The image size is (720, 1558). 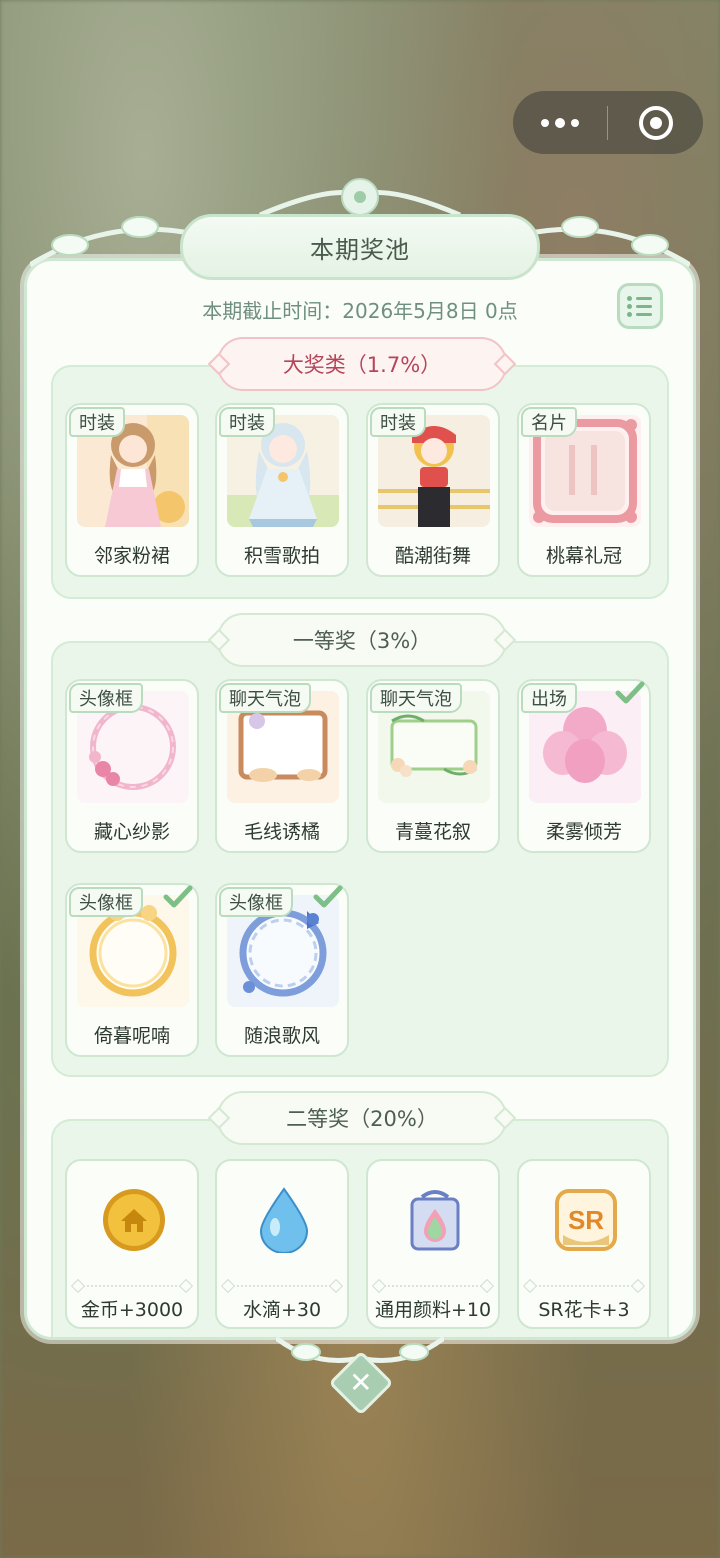 I want to click on prize-card: 头像框 随浪歌风, so click(x=282, y=970).